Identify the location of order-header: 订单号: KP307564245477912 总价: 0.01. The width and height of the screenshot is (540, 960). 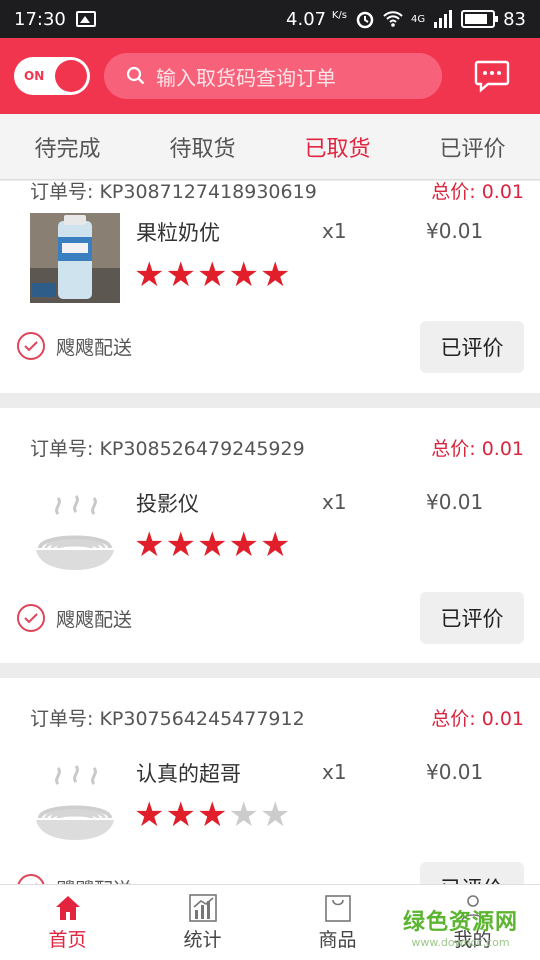
(277, 717).